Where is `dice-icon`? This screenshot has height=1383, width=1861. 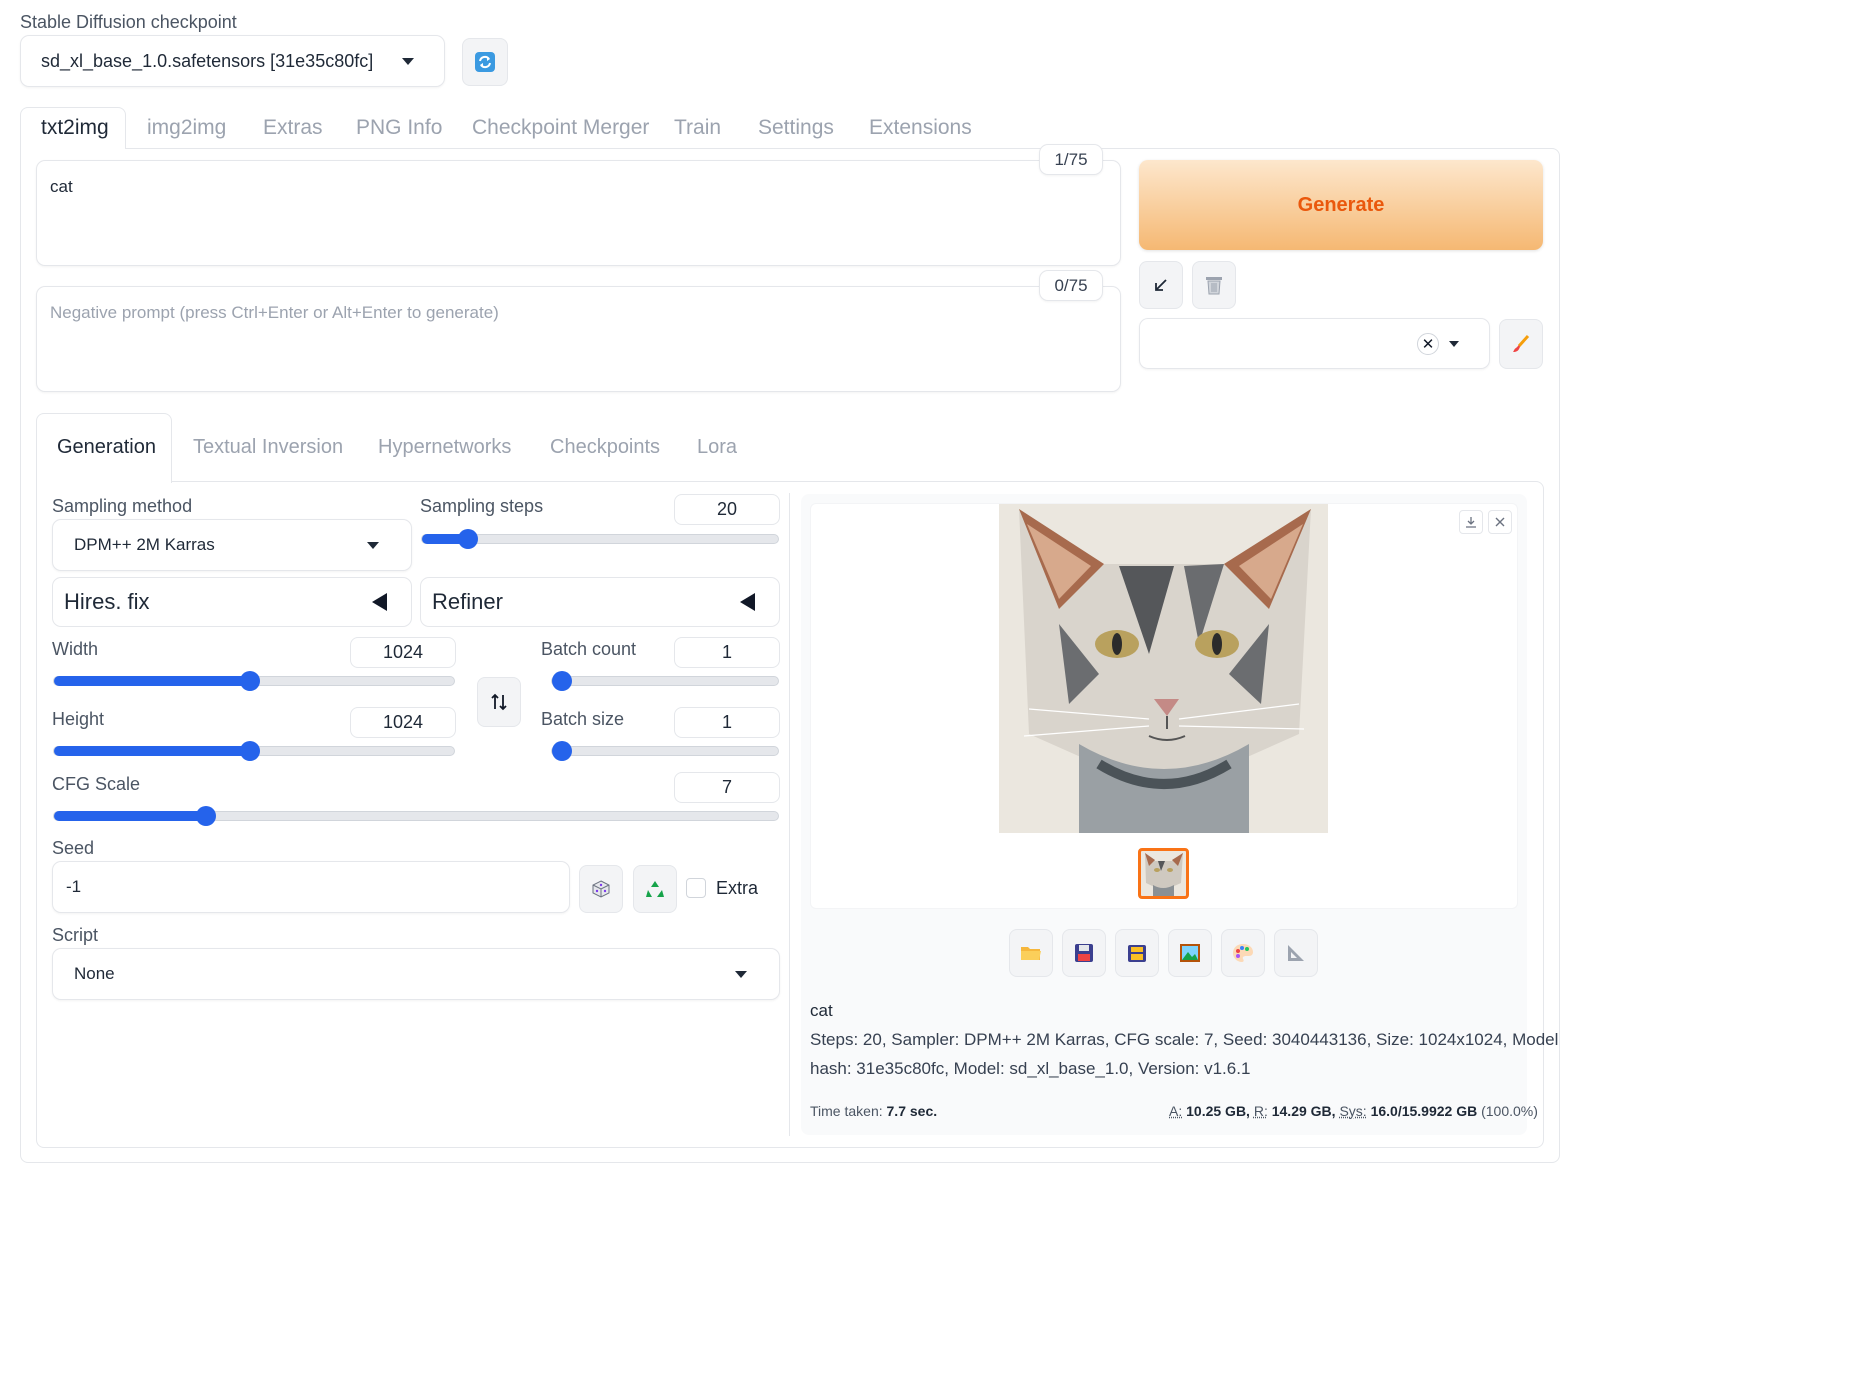 dice-icon is located at coordinates (601, 889).